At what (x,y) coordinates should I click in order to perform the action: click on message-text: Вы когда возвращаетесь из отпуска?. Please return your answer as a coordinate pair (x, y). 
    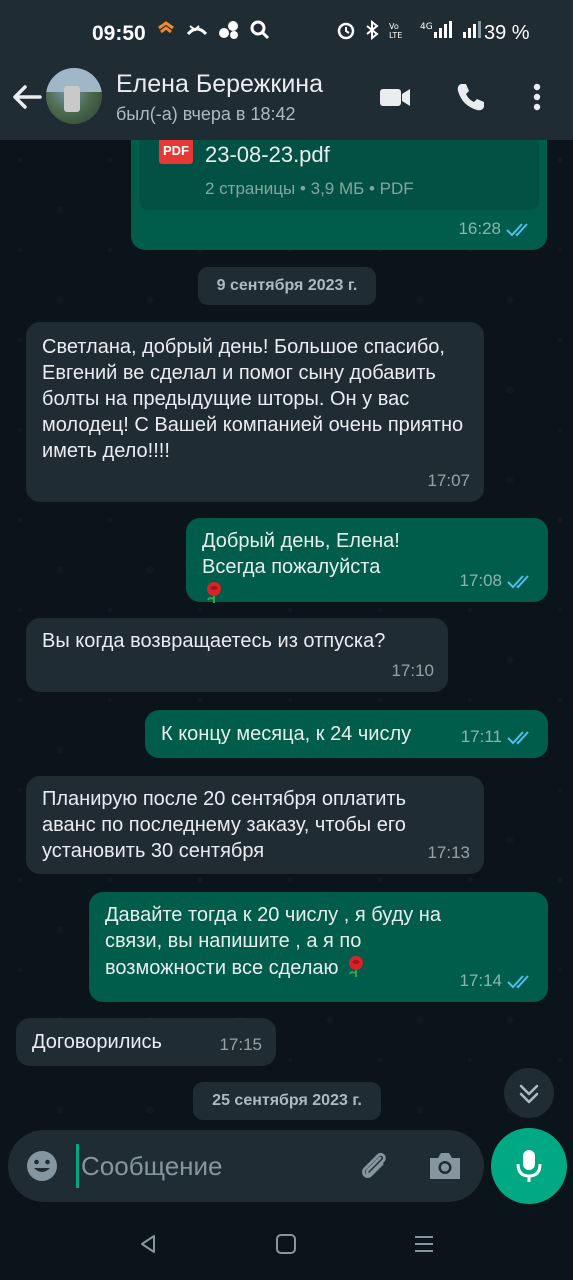
    Looking at the image, I should click on (214, 641).